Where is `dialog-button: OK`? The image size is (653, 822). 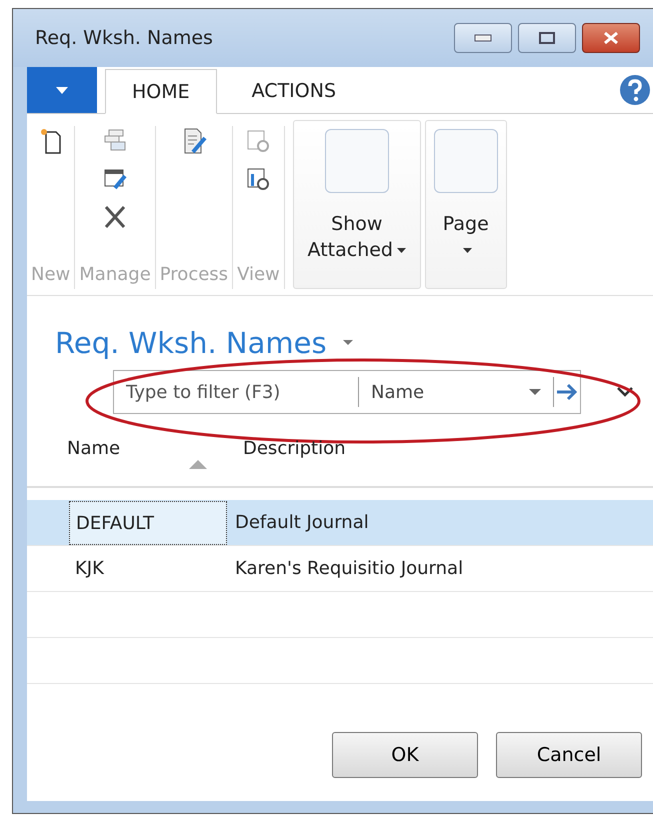 dialog-button: OK is located at coordinates (405, 755).